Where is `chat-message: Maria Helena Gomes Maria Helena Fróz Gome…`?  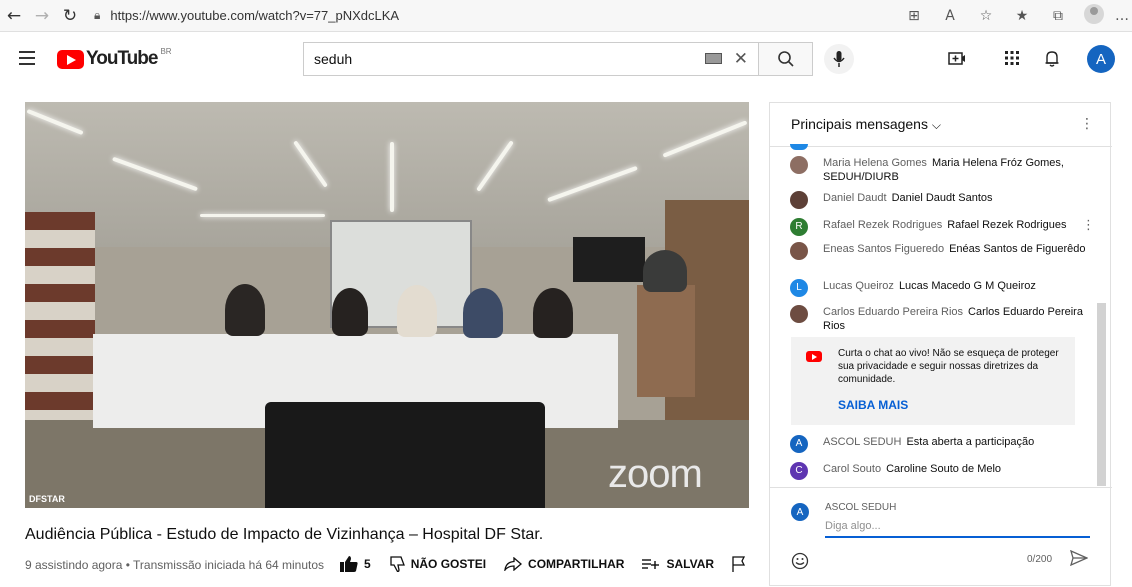 chat-message: Maria Helena Gomes Maria Helena Fróz Gome… is located at coordinates (940, 170).